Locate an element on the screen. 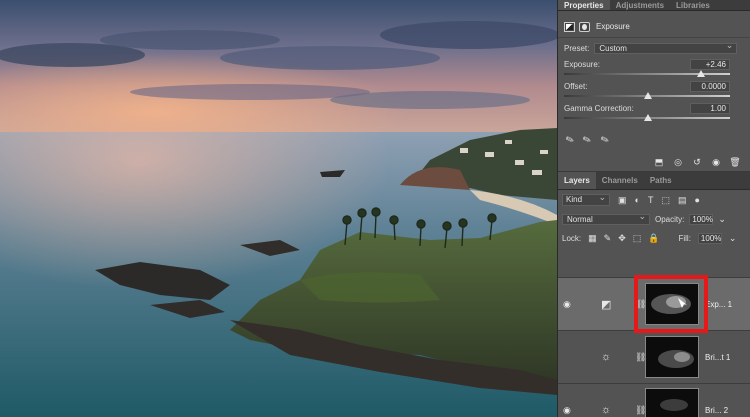 The width and height of the screenshot is (750, 417). gamma-label: Gamma Correction: is located at coordinates (599, 108).